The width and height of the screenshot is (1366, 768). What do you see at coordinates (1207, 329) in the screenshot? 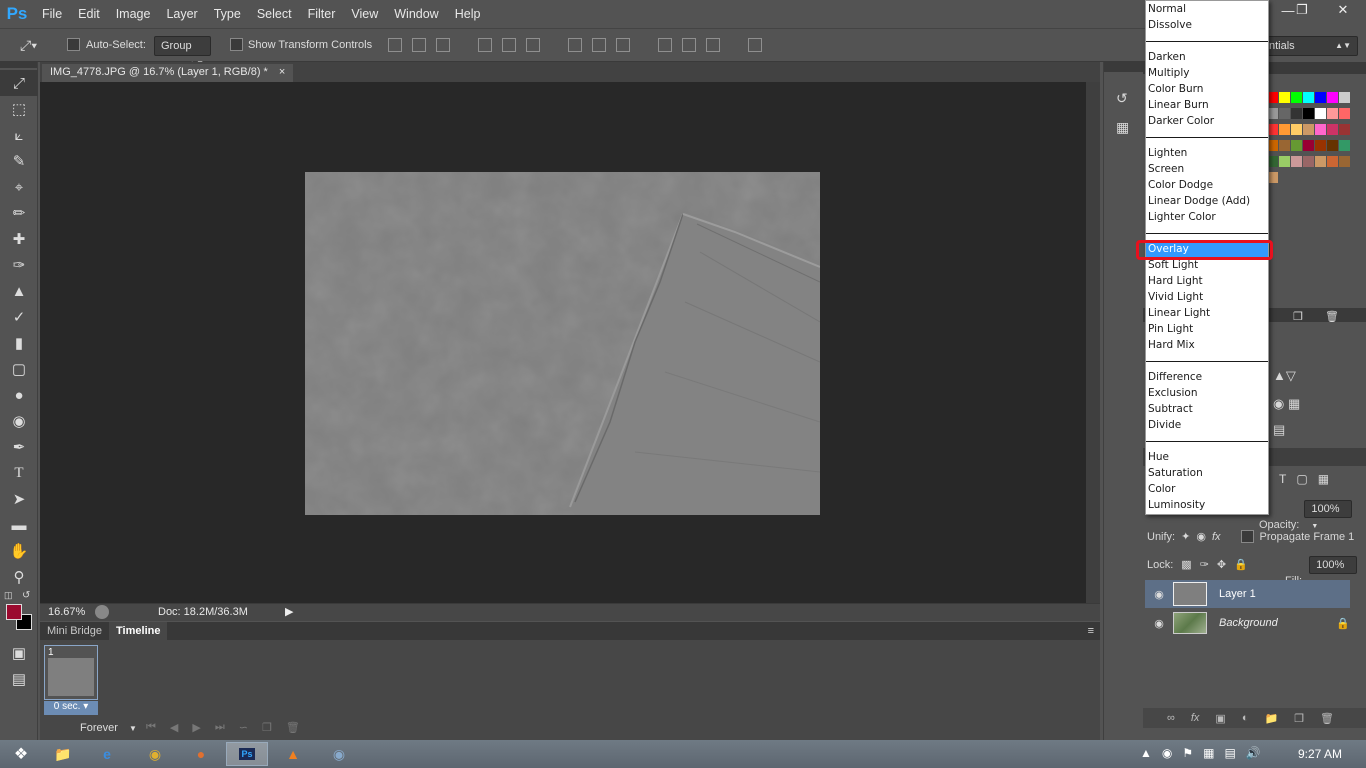
I see `blend-mode-pin-light: Pin Light` at bounding box center [1207, 329].